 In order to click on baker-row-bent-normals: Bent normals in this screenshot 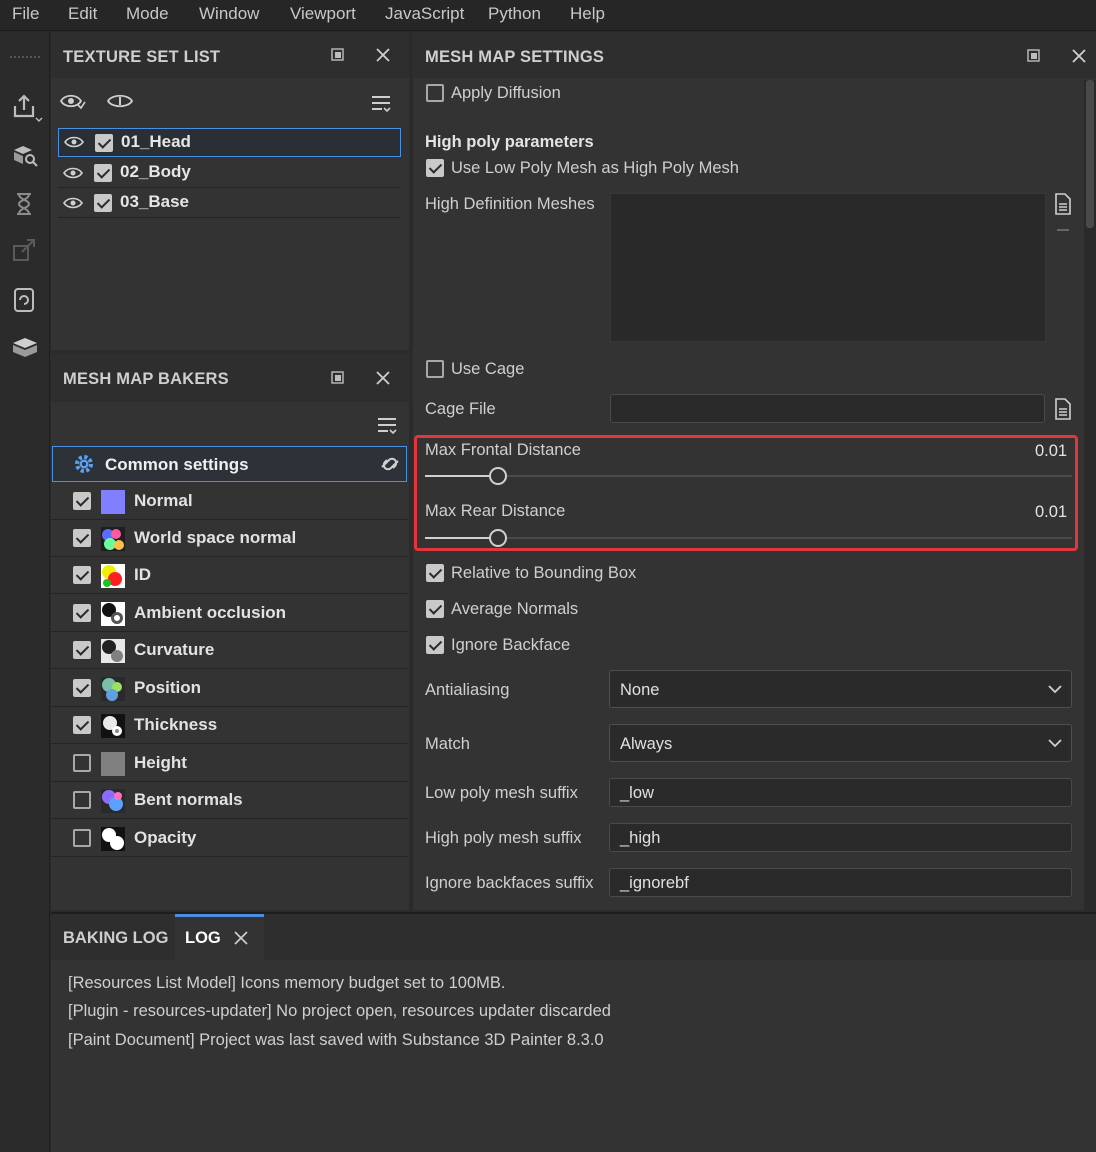, I will do `click(229, 800)`.